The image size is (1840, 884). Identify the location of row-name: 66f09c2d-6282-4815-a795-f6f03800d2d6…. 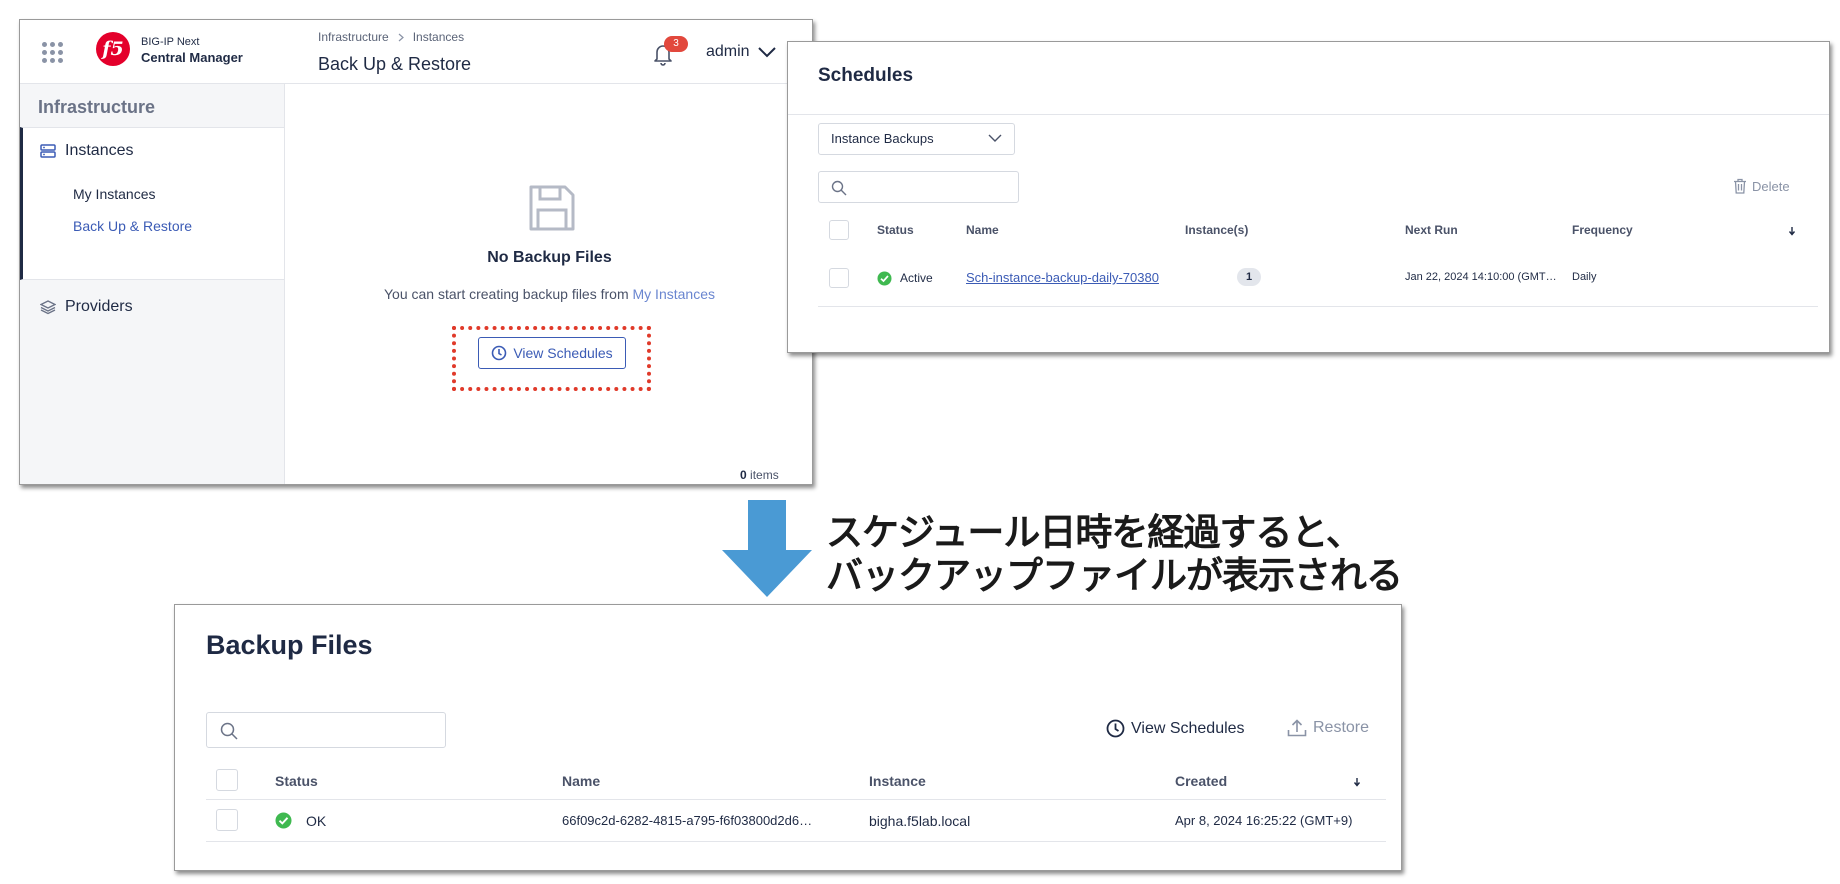
(687, 820).